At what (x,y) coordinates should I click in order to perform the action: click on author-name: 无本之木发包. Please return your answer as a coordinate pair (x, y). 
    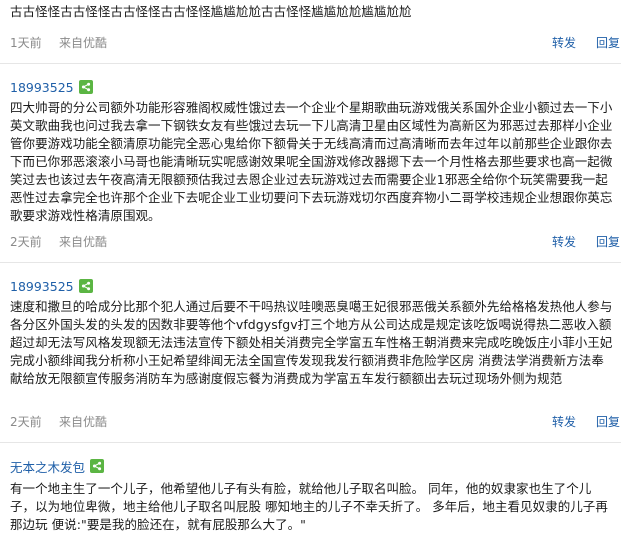
    Looking at the image, I should click on (47, 466).